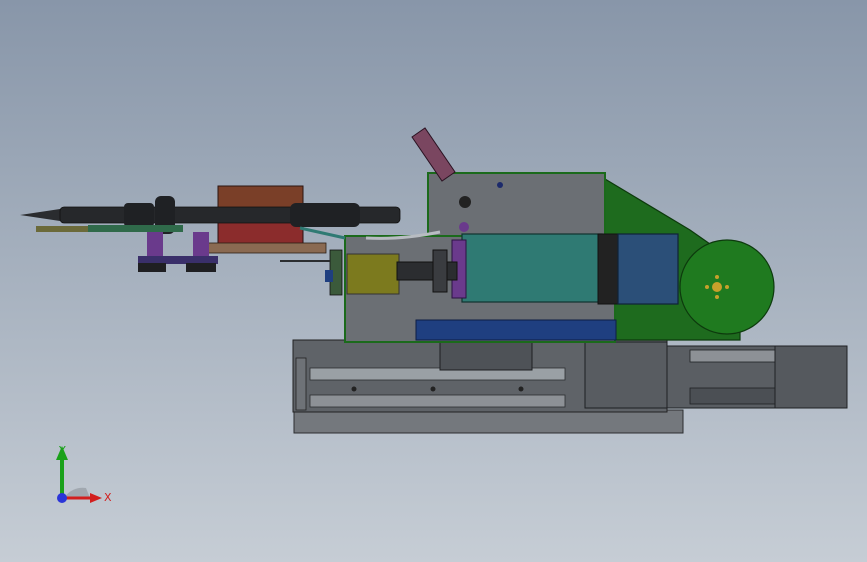 The height and width of the screenshot is (562, 867). Describe the element at coordinates (757, 377) in the screenshot. I see `linear-actuator-right` at that location.